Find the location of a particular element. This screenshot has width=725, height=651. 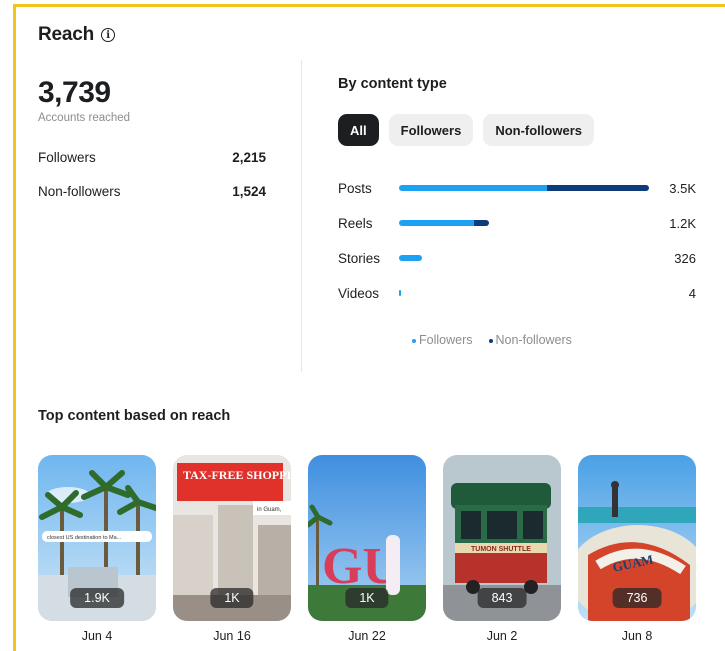

reach-count-badge: 843 is located at coordinates (502, 598).